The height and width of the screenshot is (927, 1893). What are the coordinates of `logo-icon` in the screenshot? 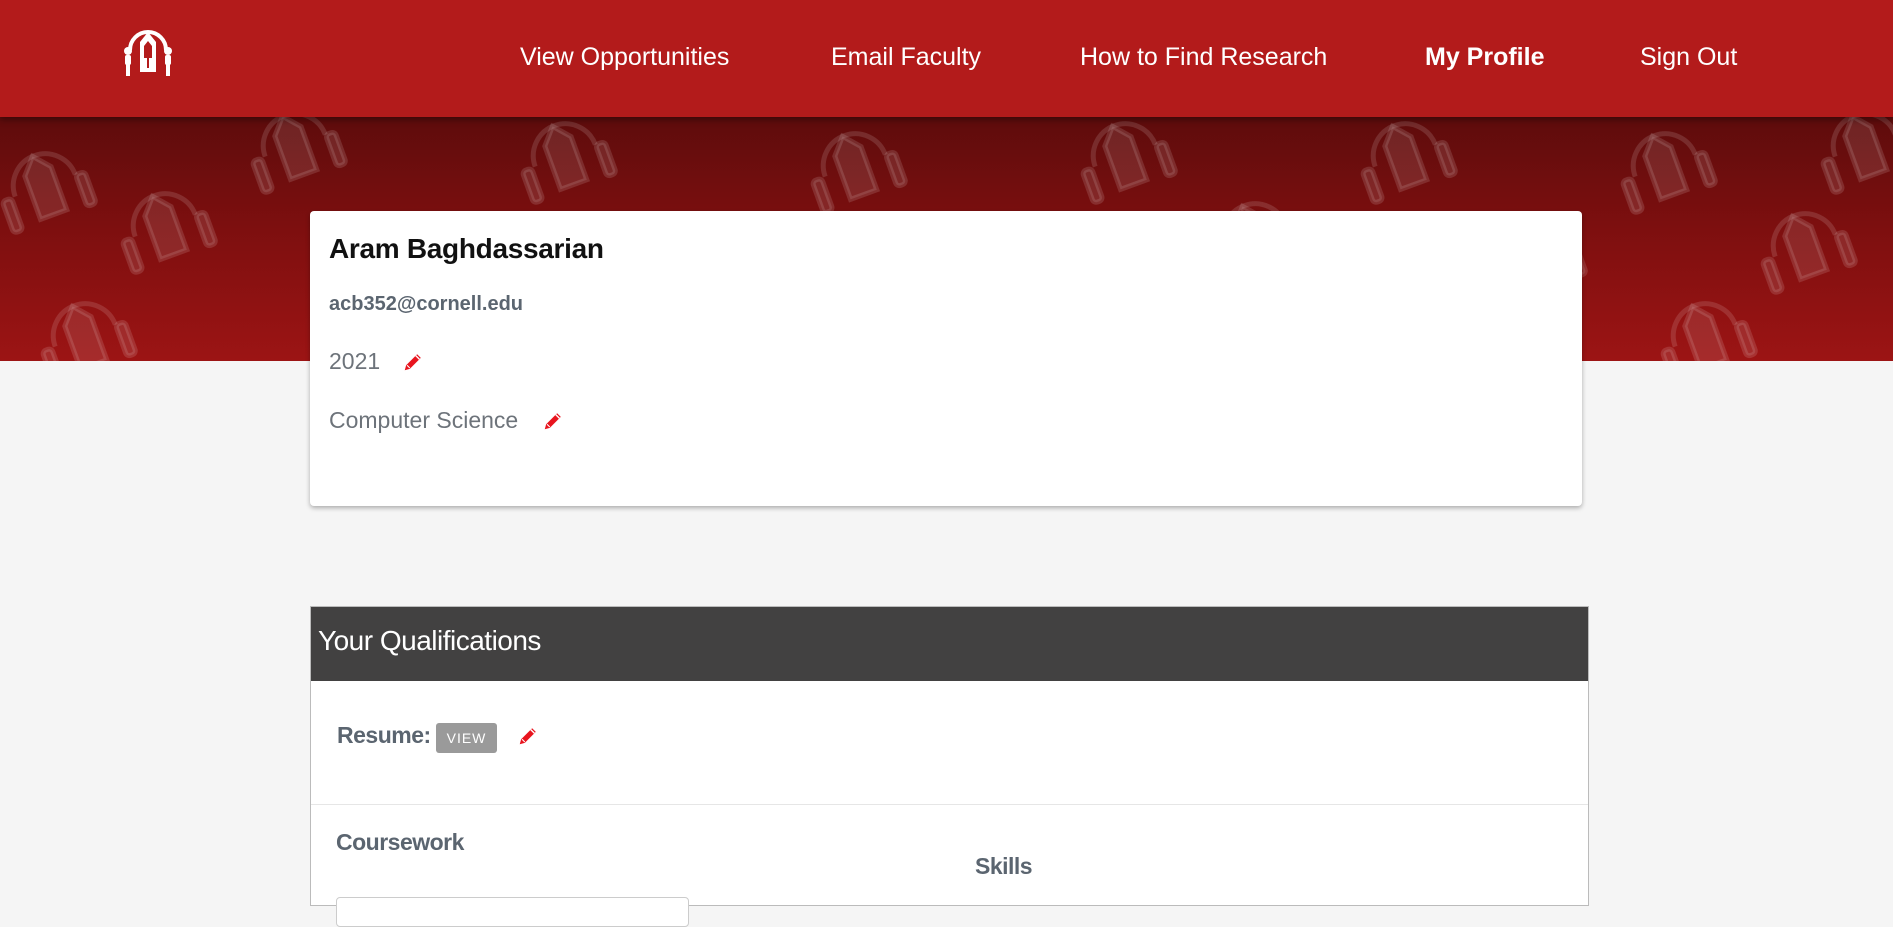 It's located at (148, 52).